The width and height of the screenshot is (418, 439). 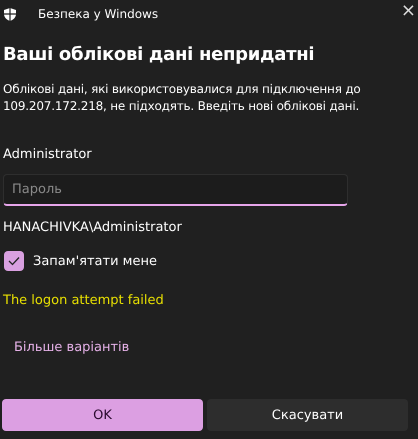 What do you see at coordinates (72, 347) in the screenshot?
I see `more-options-link: Більше варіантів` at bounding box center [72, 347].